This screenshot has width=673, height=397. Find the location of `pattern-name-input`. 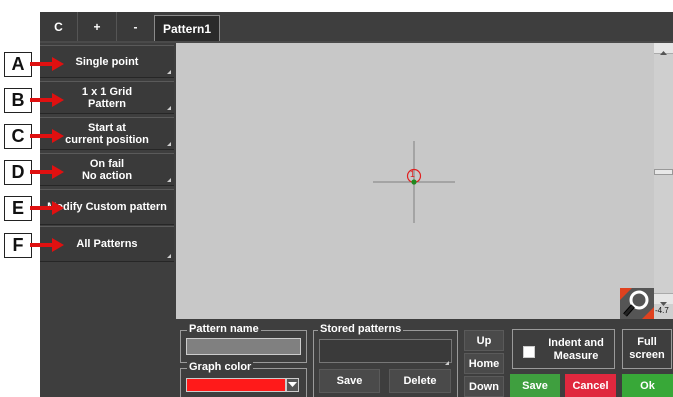

pattern-name-input is located at coordinates (243, 346).